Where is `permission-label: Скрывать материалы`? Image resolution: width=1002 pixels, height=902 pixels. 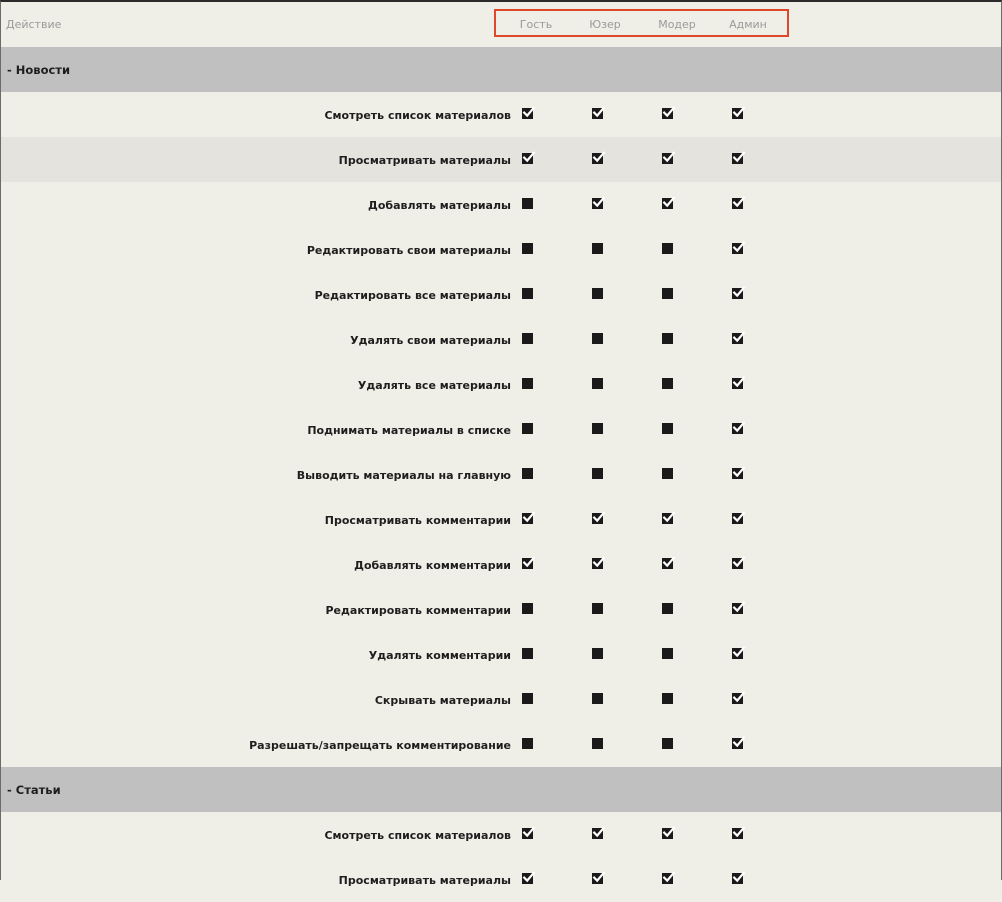
permission-label: Скрывать материалы is located at coordinates (442, 700).